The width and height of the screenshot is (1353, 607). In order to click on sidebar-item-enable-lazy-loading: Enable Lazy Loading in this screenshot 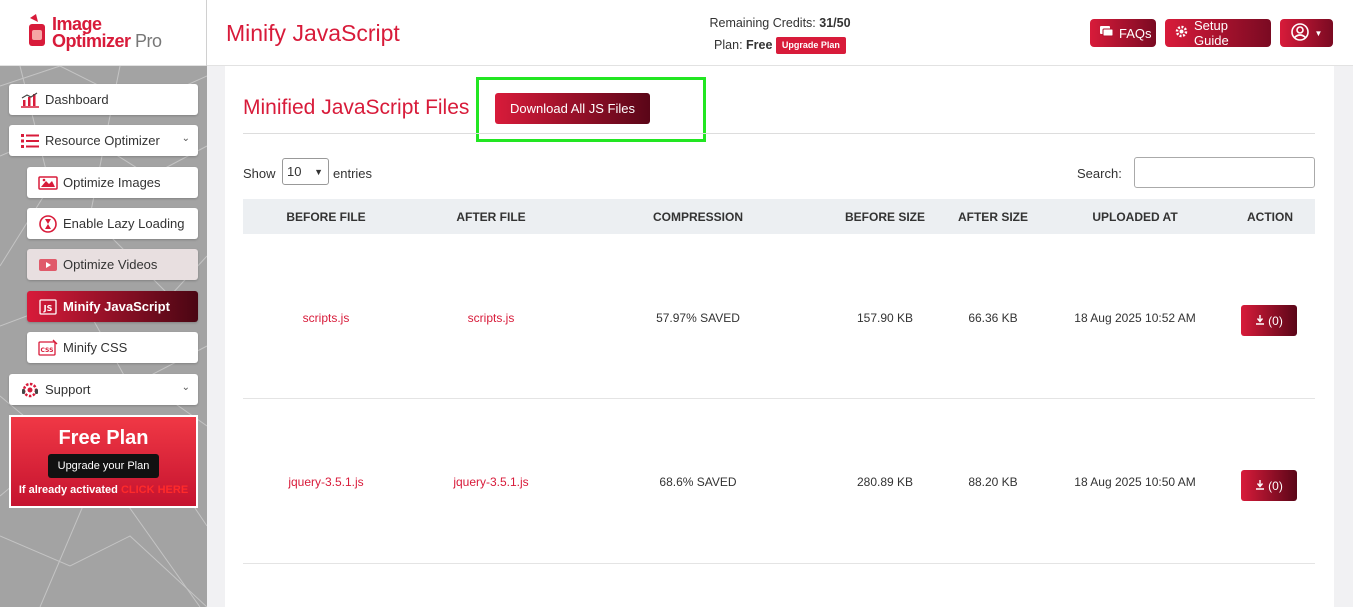, I will do `click(112, 223)`.